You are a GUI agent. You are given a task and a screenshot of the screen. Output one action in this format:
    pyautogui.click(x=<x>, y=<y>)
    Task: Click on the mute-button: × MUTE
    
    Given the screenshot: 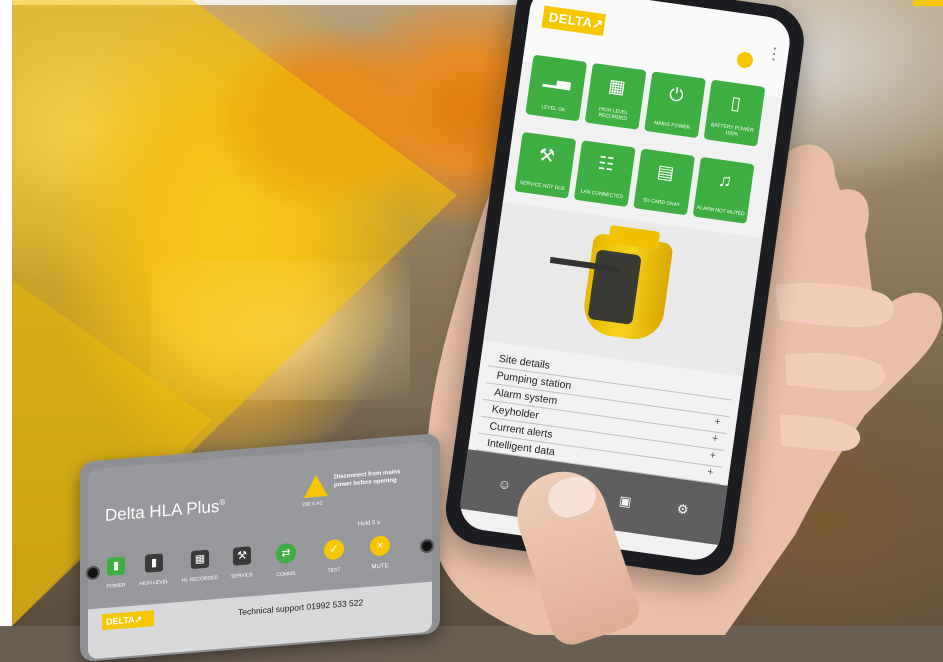 What is the action you would take?
    pyautogui.click(x=380, y=553)
    